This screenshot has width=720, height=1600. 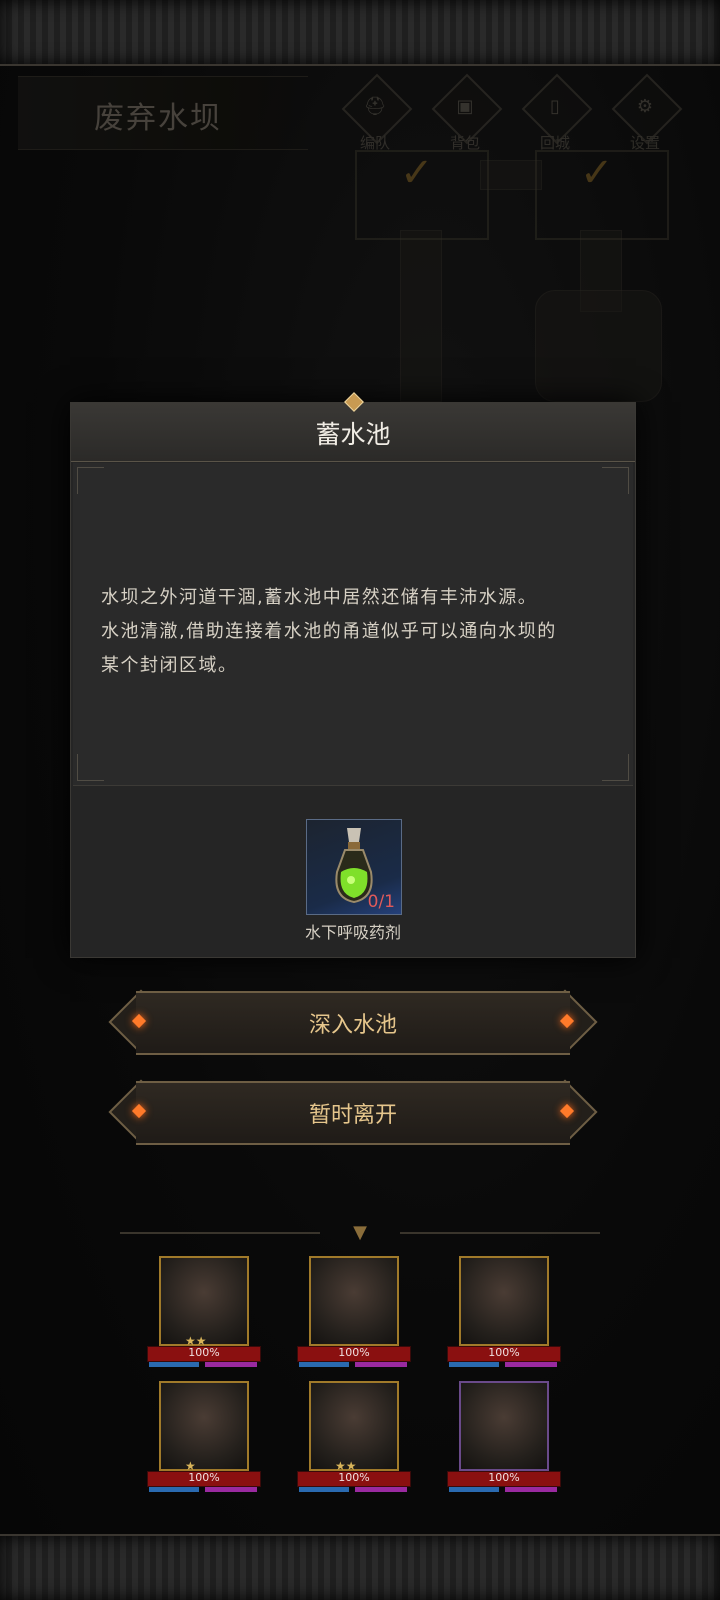 I want to click on party-hero: ★ 100%, so click(x=204, y=1440).